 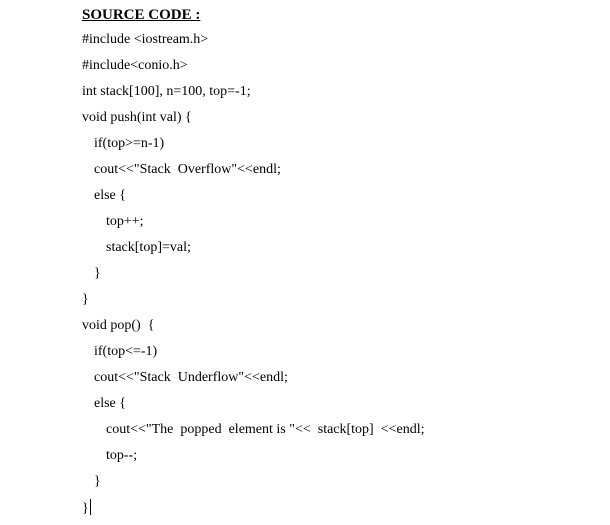 What do you see at coordinates (90, 507) in the screenshot?
I see `text-cursor` at bounding box center [90, 507].